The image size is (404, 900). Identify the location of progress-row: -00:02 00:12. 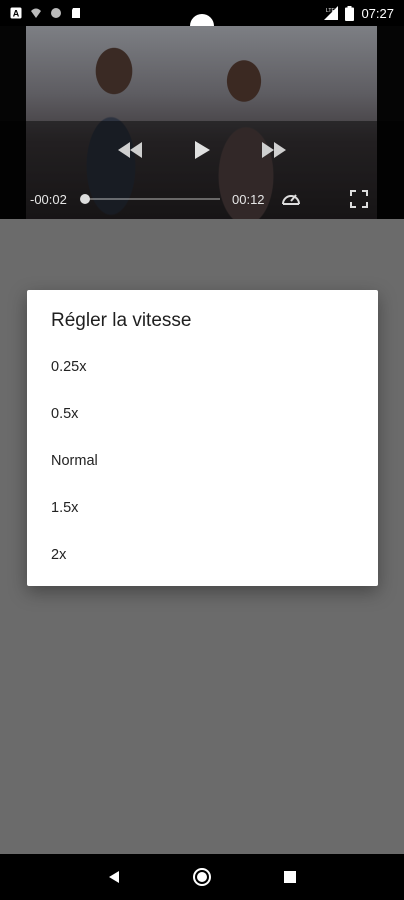
(202, 199).